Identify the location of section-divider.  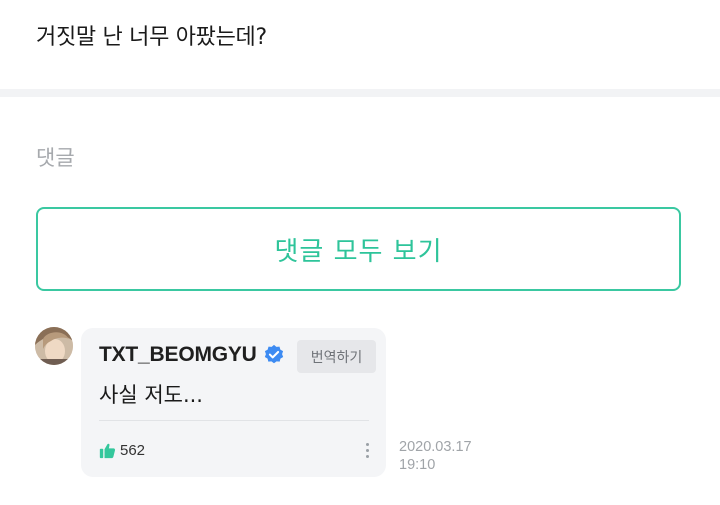
(360, 93).